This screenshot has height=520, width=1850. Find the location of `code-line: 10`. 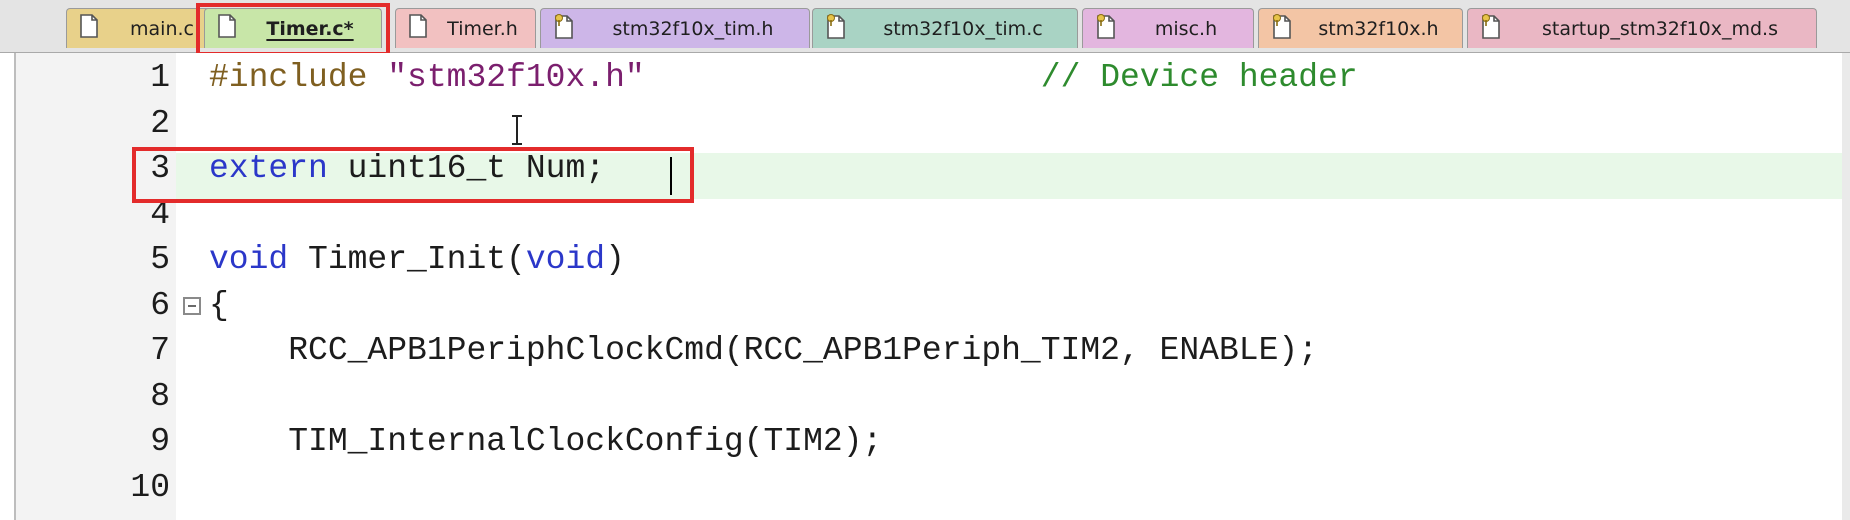

code-line: 10 is located at coordinates (925, 488).